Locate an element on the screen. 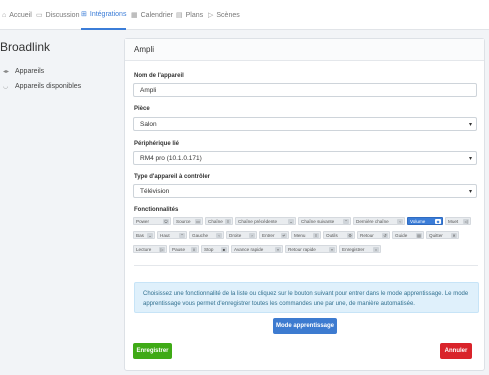  function-chip-retour-rapide: Retour rapide « is located at coordinates (311, 249).